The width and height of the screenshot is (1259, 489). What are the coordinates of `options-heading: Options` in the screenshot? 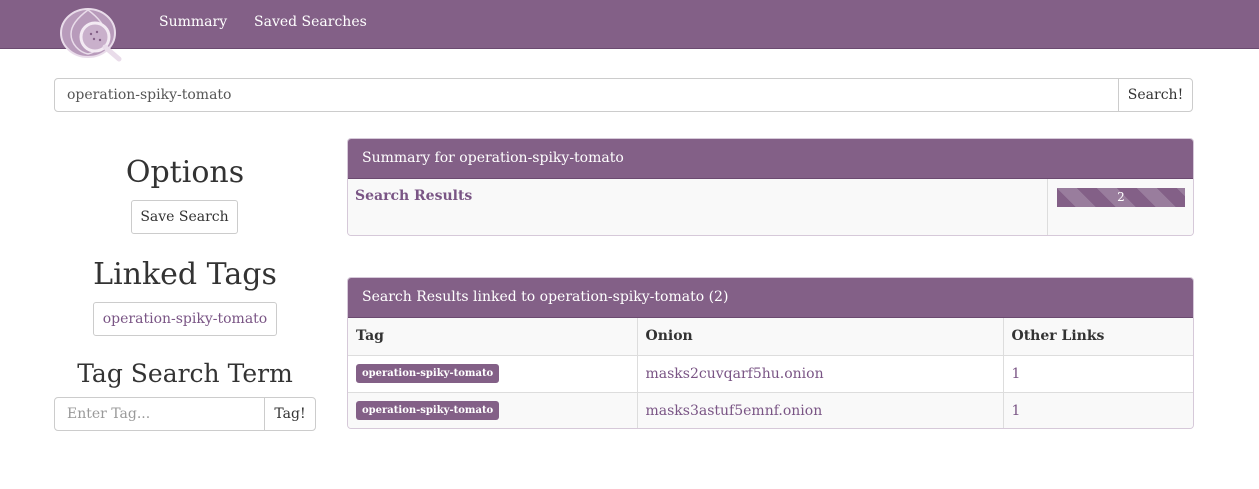 It's located at (185, 172).